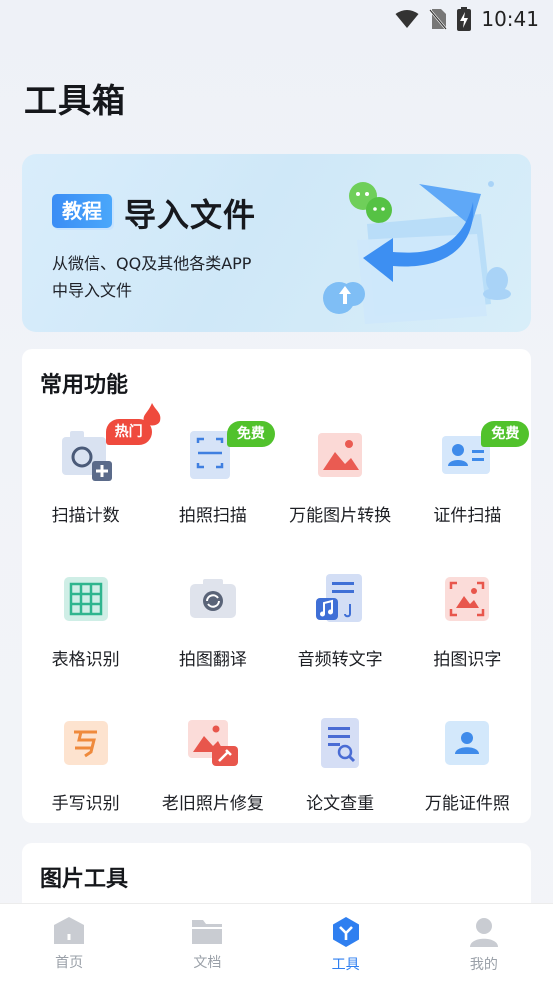 This screenshot has width=553, height=983. What do you see at coordinates (340, 633) in the screenshot?
I see `tool-audio-to-text: 音频转文字` at bounding box center [340, 633].